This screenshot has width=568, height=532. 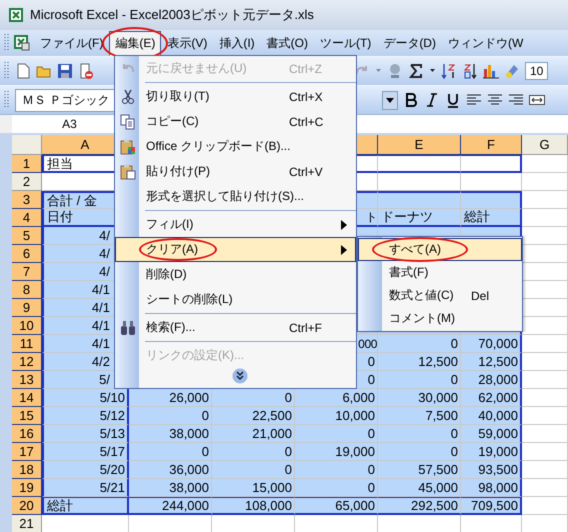 What do you see at coordinates (419, 506) in the screenshot?
I see `table-cell: 292,500` at bounding box center [419, 506].